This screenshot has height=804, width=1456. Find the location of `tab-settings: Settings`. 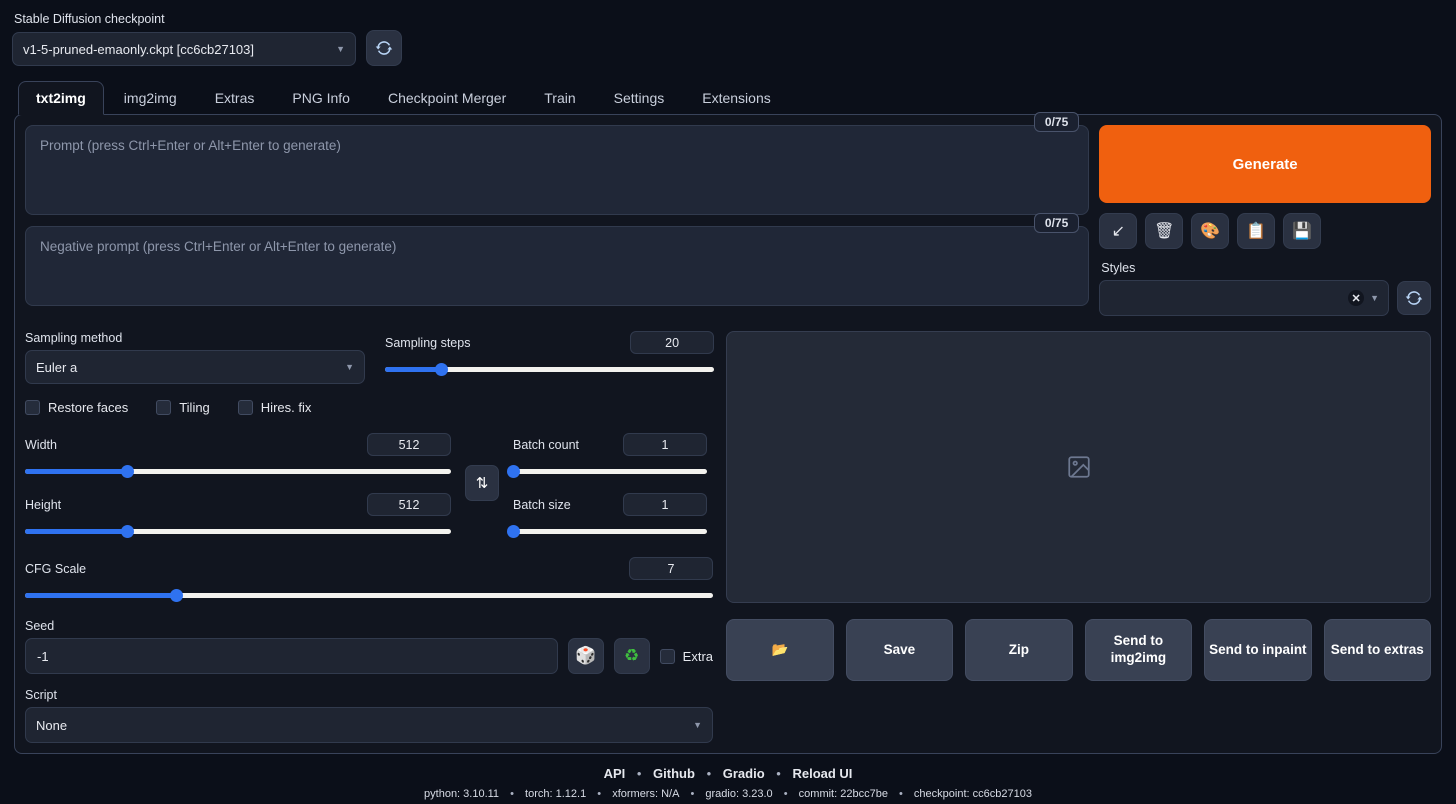

tab-settings: Settings is located at coordinates (639, 98).